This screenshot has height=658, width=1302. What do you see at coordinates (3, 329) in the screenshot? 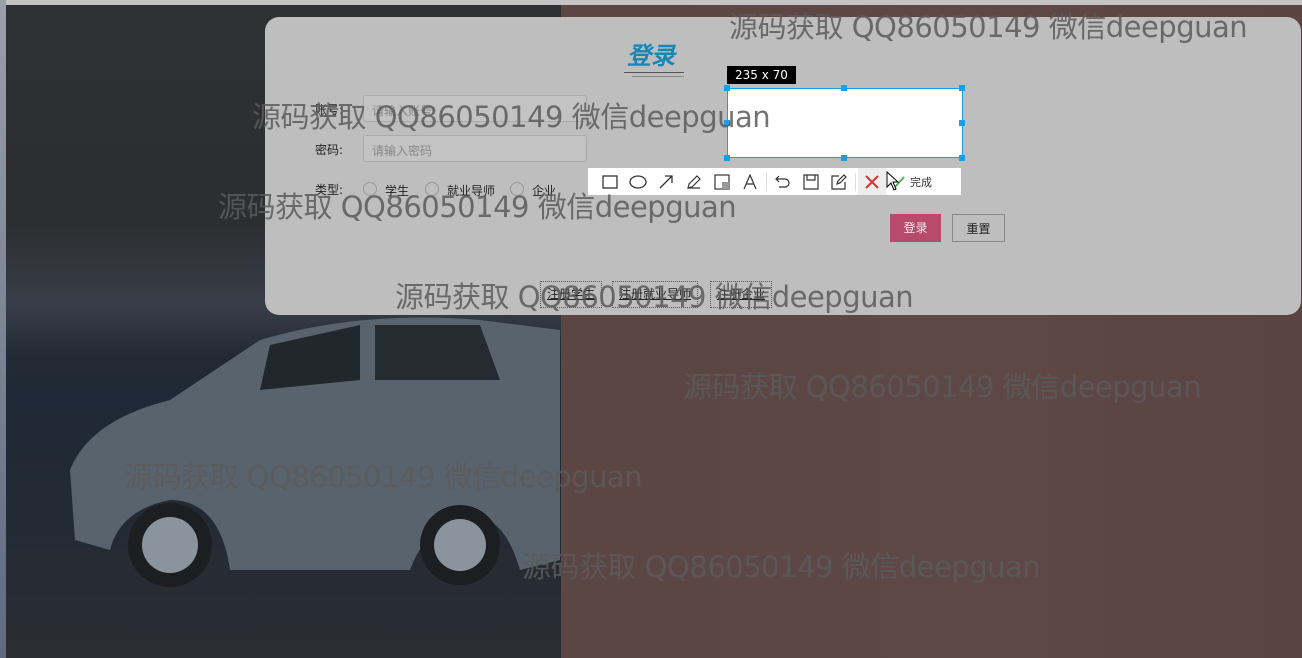
I see `desktop-edge` at bounding box center [3, 329].